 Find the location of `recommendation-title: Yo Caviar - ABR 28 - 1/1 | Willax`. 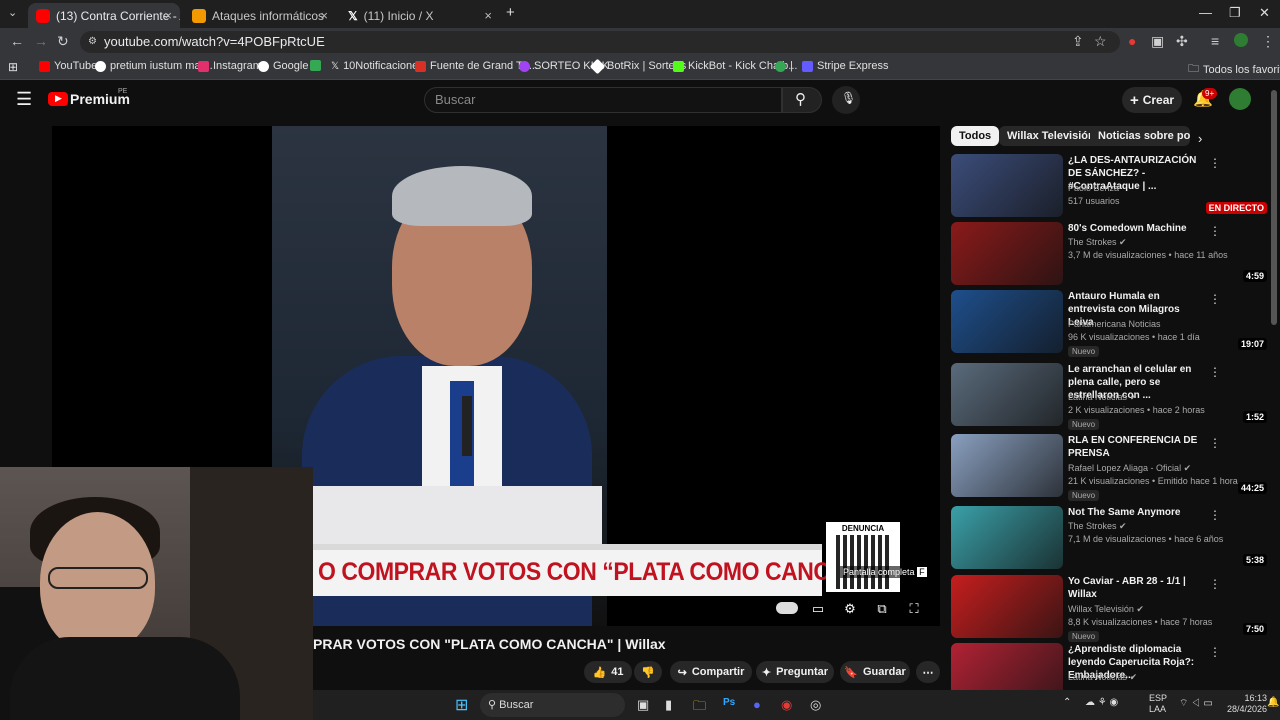

recommendation-title: Yo Caviar - ABR 28 - 1/1 | Willax is located at coordinates (1138, 588).